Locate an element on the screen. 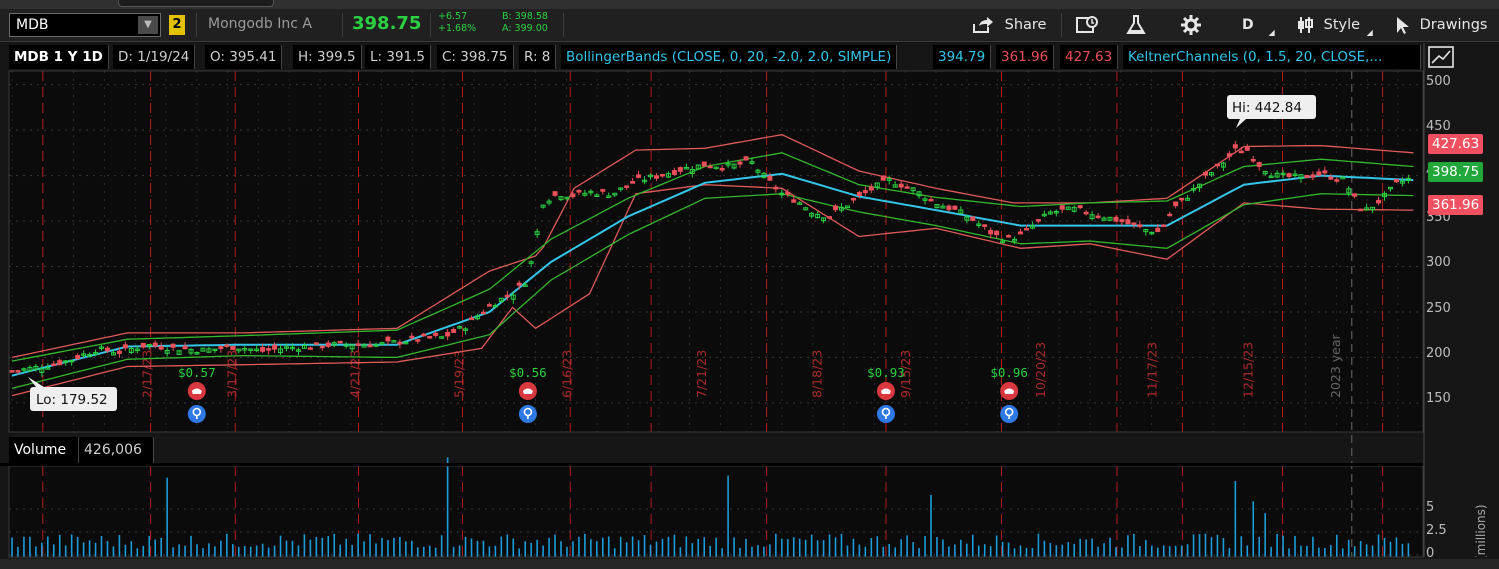  date-label: 8/18/23 is located at coordinates (817, 374).